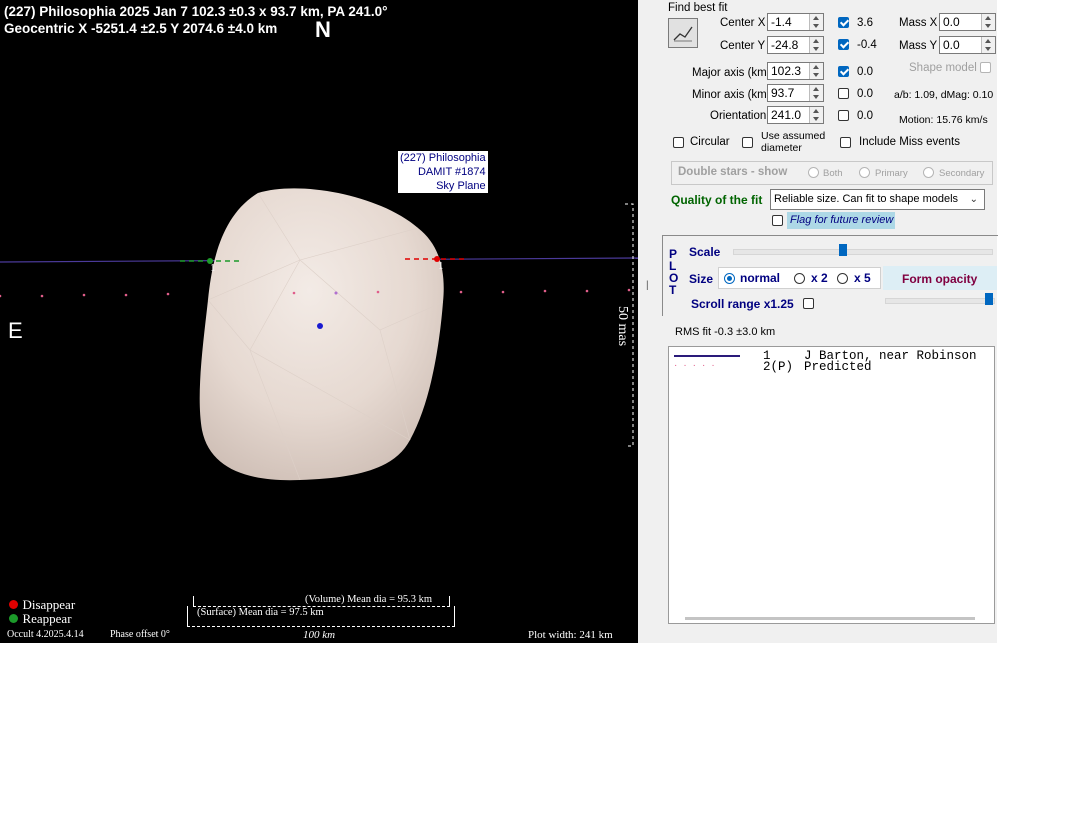 The image size is (1066, 825). I want to click on chord-label-right: 1, so click(441, 266).